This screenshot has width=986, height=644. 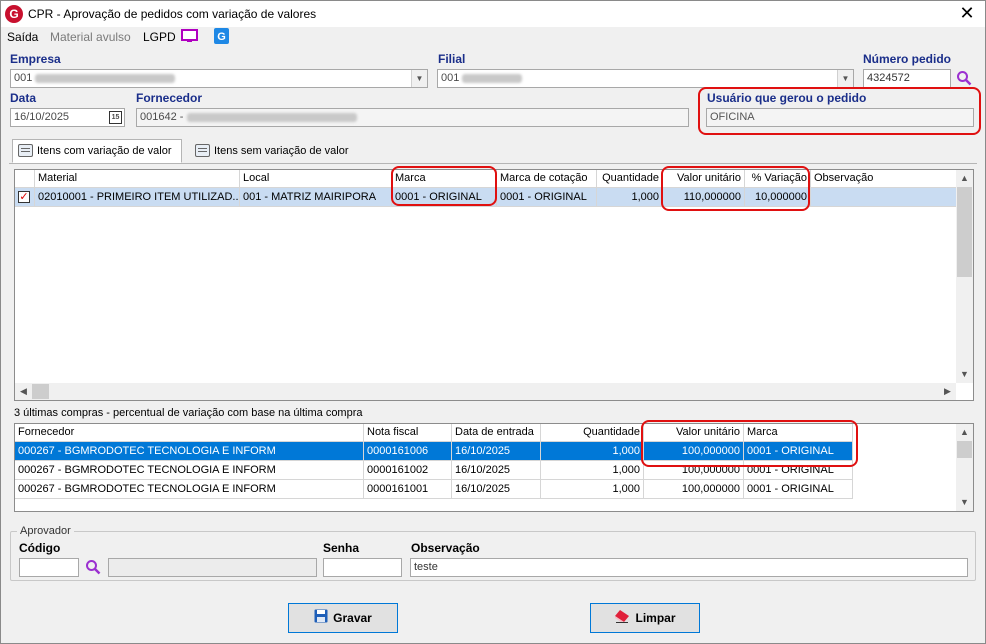 What do you see at coordinates (49, 567) in the screenshot?
I see `codigo-input` at bounding box center [49, 567].